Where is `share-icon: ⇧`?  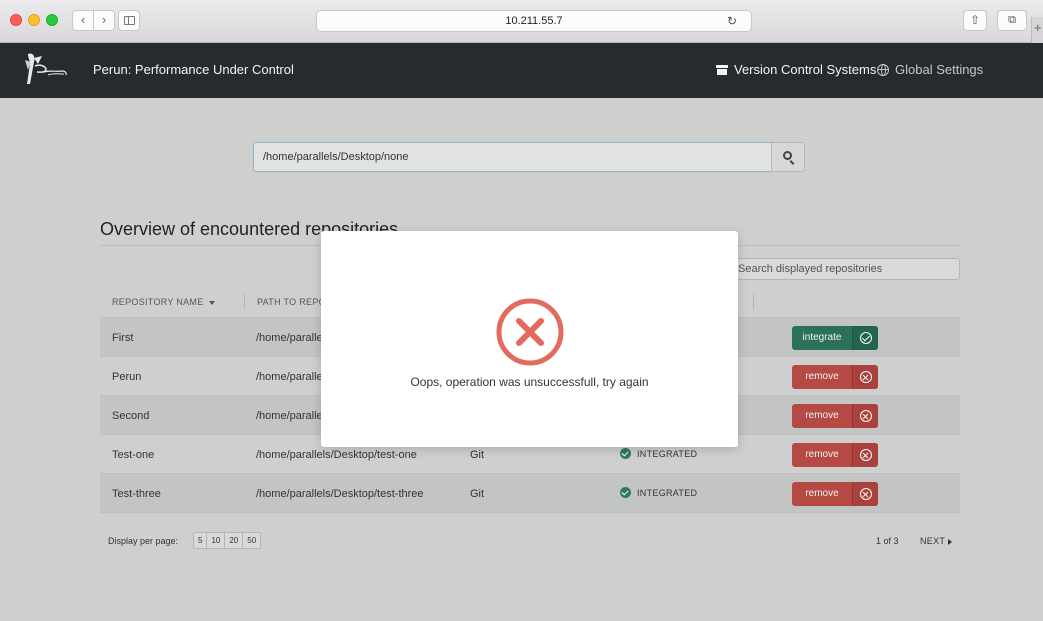 share-icon: ⇧ is located at coordinates (975, 20).